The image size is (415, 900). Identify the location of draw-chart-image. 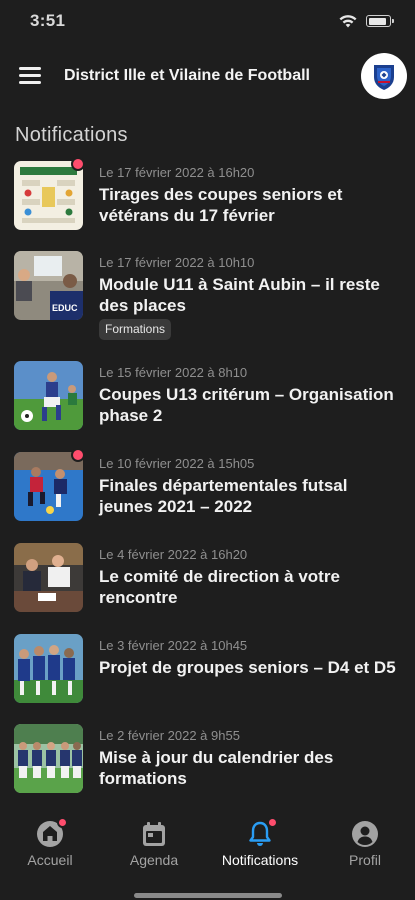
(48, 195).